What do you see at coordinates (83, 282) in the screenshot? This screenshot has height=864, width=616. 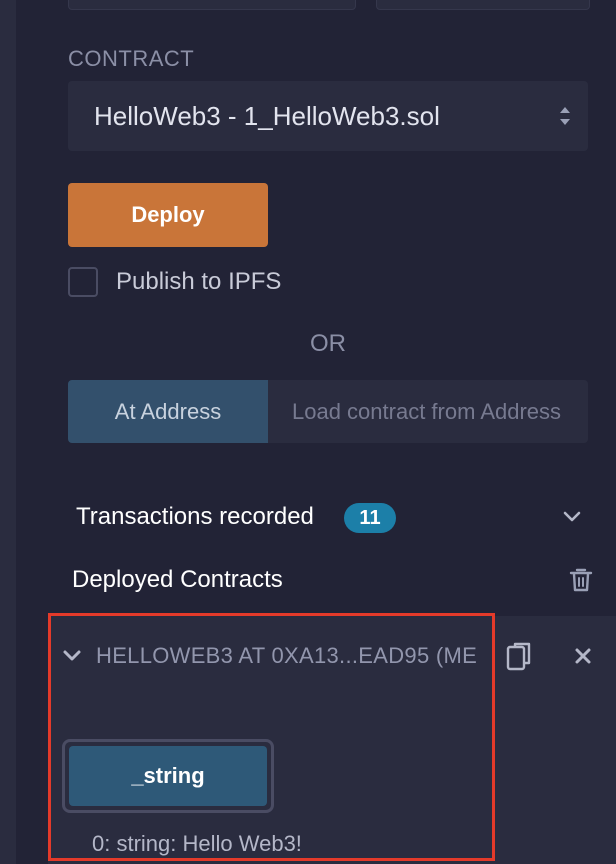 I see `publish-ipfs-checkbox` at bounding box center [83, 282].